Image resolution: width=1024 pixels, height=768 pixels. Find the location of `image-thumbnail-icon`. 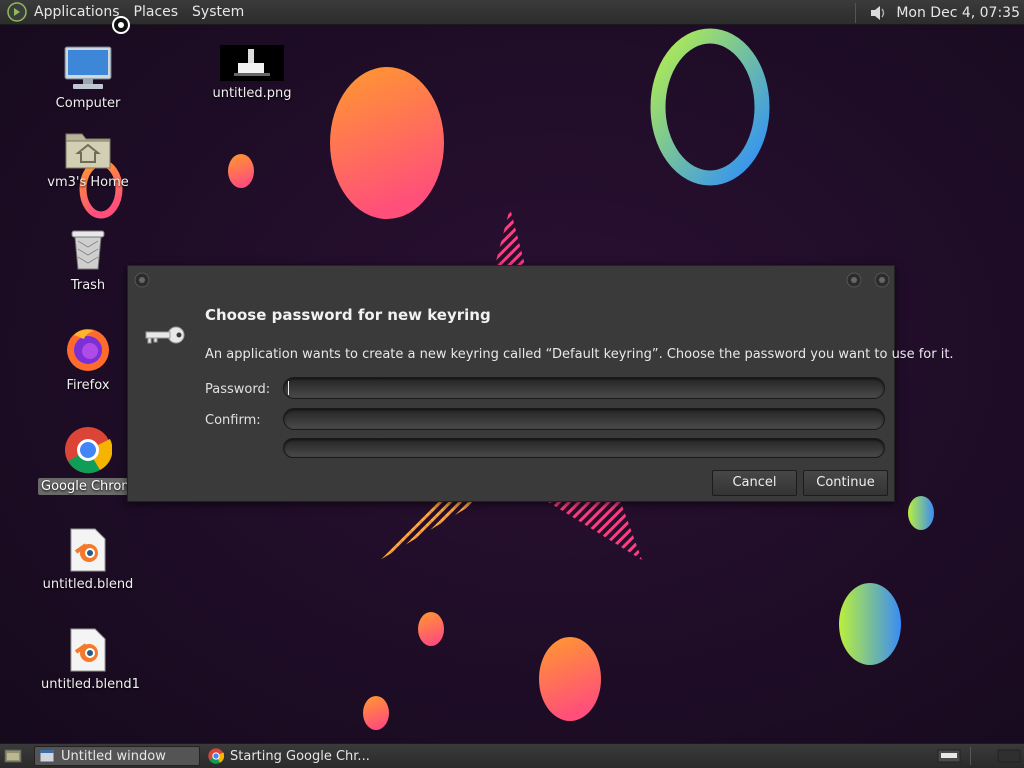

image-thumbnail-icon is located at coordinates (252, 63).